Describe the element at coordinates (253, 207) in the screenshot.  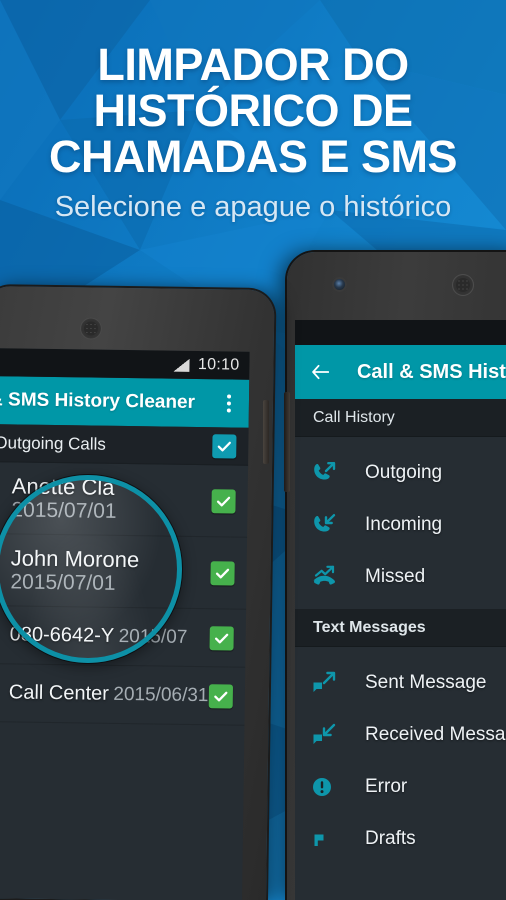
I see `page-subtitle: Selecione e apague o histórico` at that location.